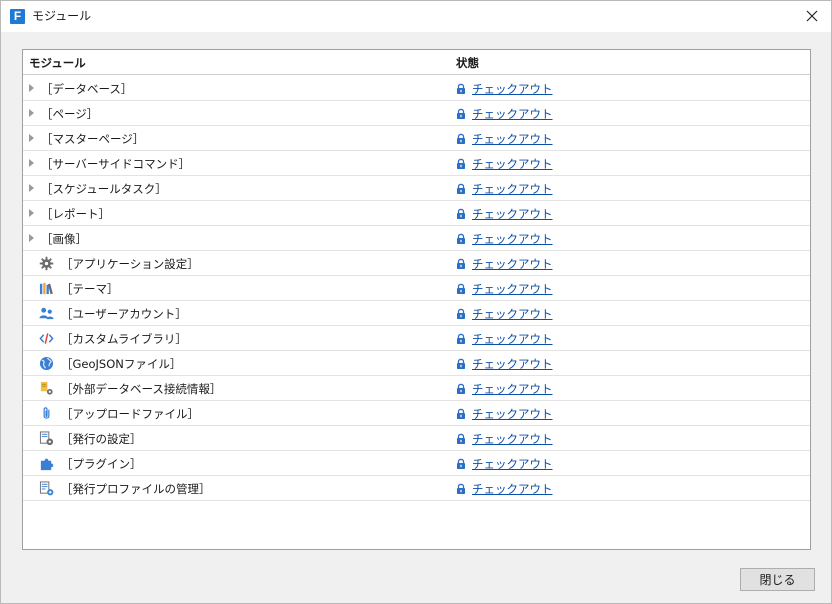 This screenshot has height=604, width=832. Describe the element at coordinates (90, 289) in the screenshot. I see `module-name: ［テーマ］` at that location.